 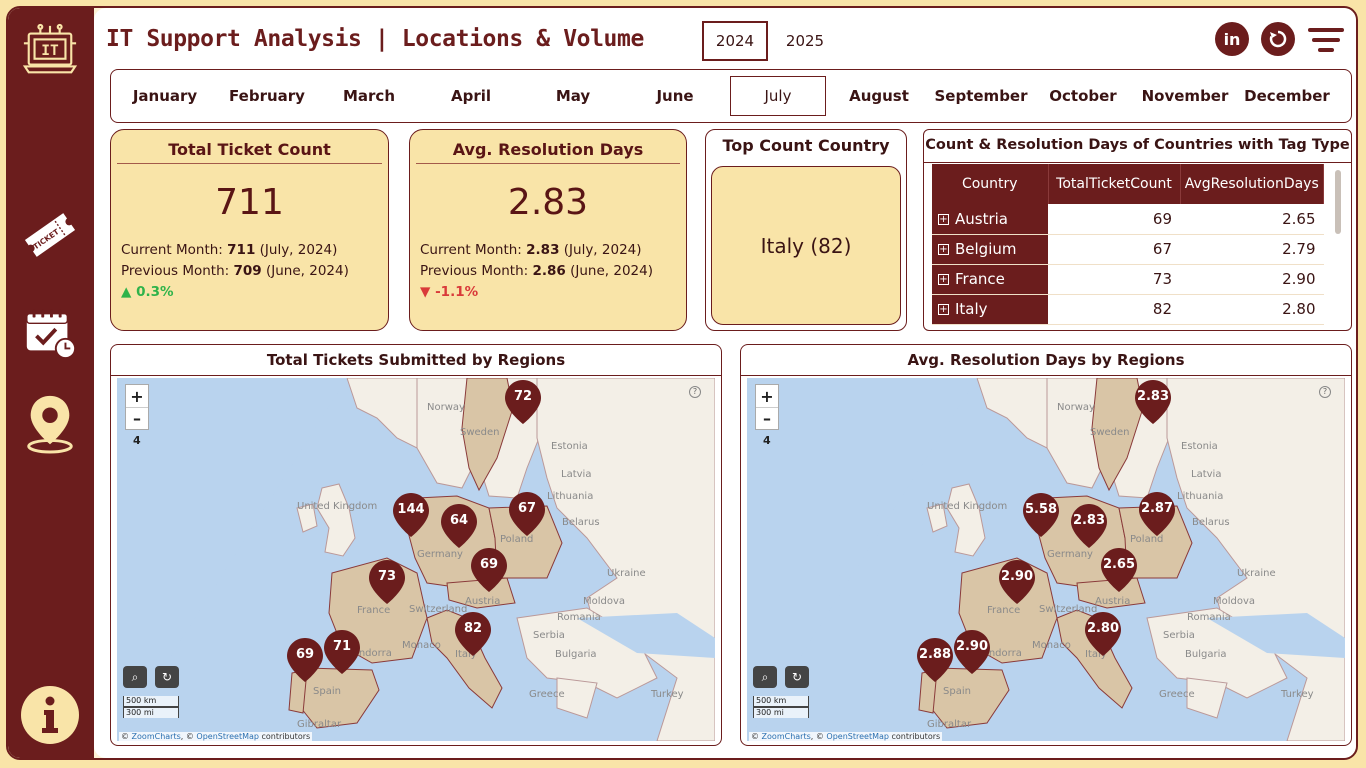 What do you see at coordinates (305, 654) in the screenshot?
I see `map-pin-value: 69` at bounding box center [305, 654].